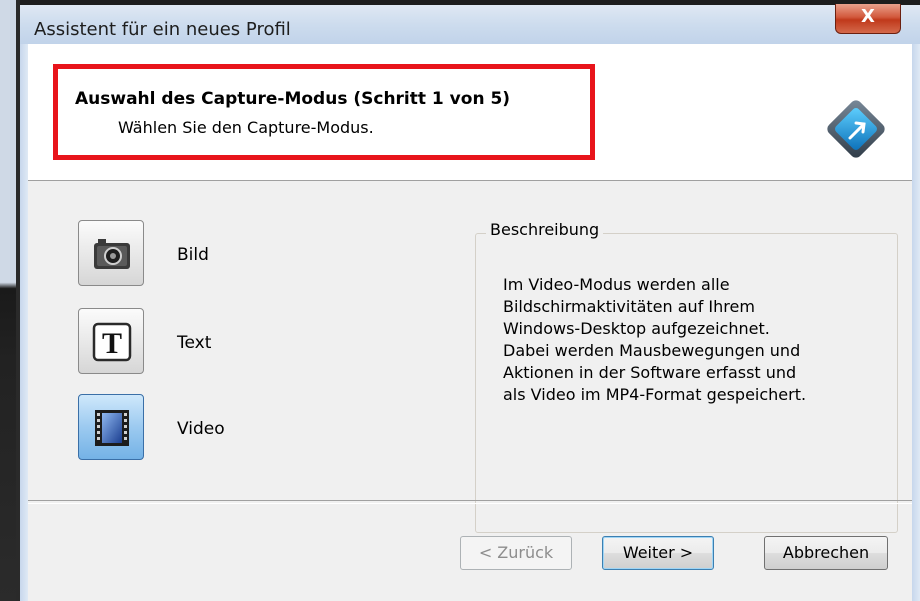 This screenshot has width=920, height=601. Describe the element at coordinates (246, 127) in the screenshot. I see `step-subtitle: Wählen Sie den Capture-Modus.` at that location.